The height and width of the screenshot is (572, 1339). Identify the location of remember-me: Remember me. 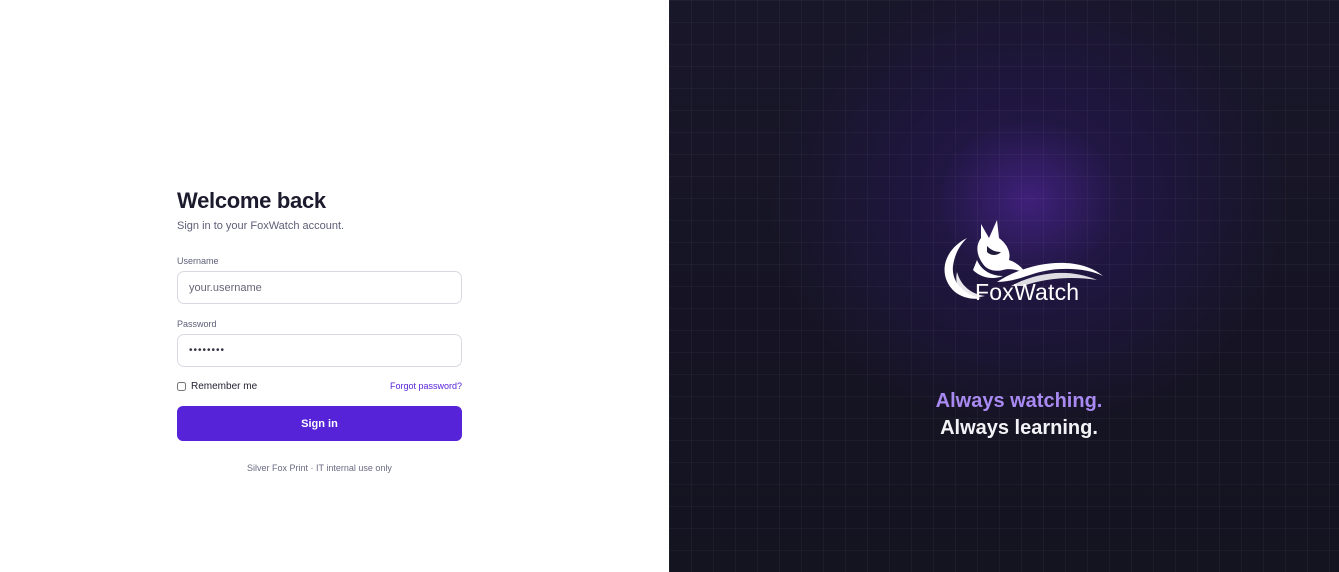
(217, 386).